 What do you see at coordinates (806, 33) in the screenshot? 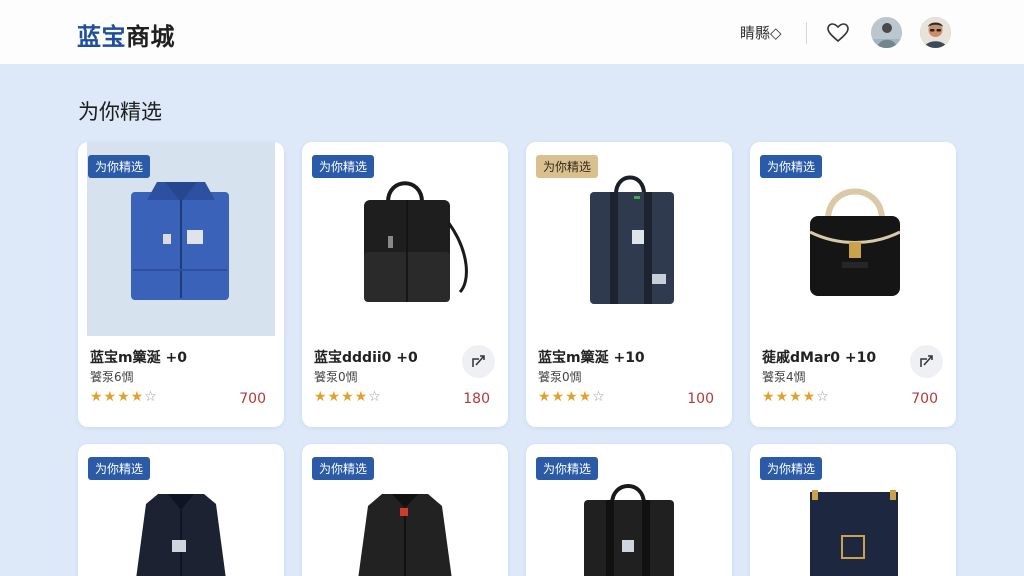
I see `header-divider` at bounding box center [806, 33].